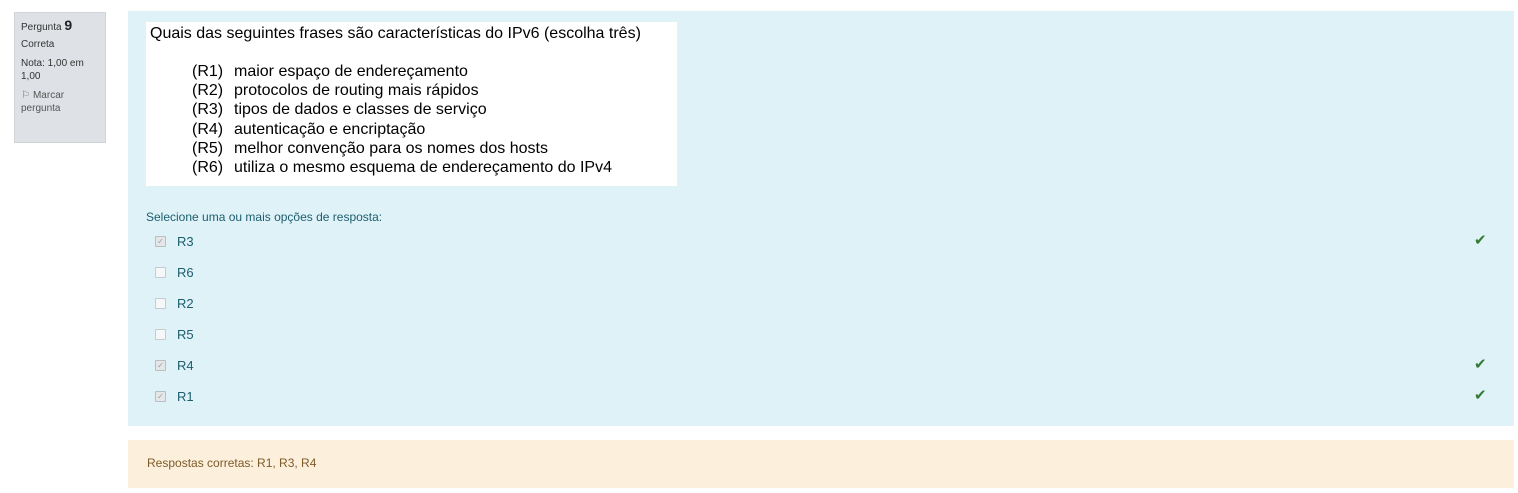 This screenshot has width=1518, height=493. Describe the element at coordinates (821, 337) in the screenshot. I see `answer-option: R5` at that location.